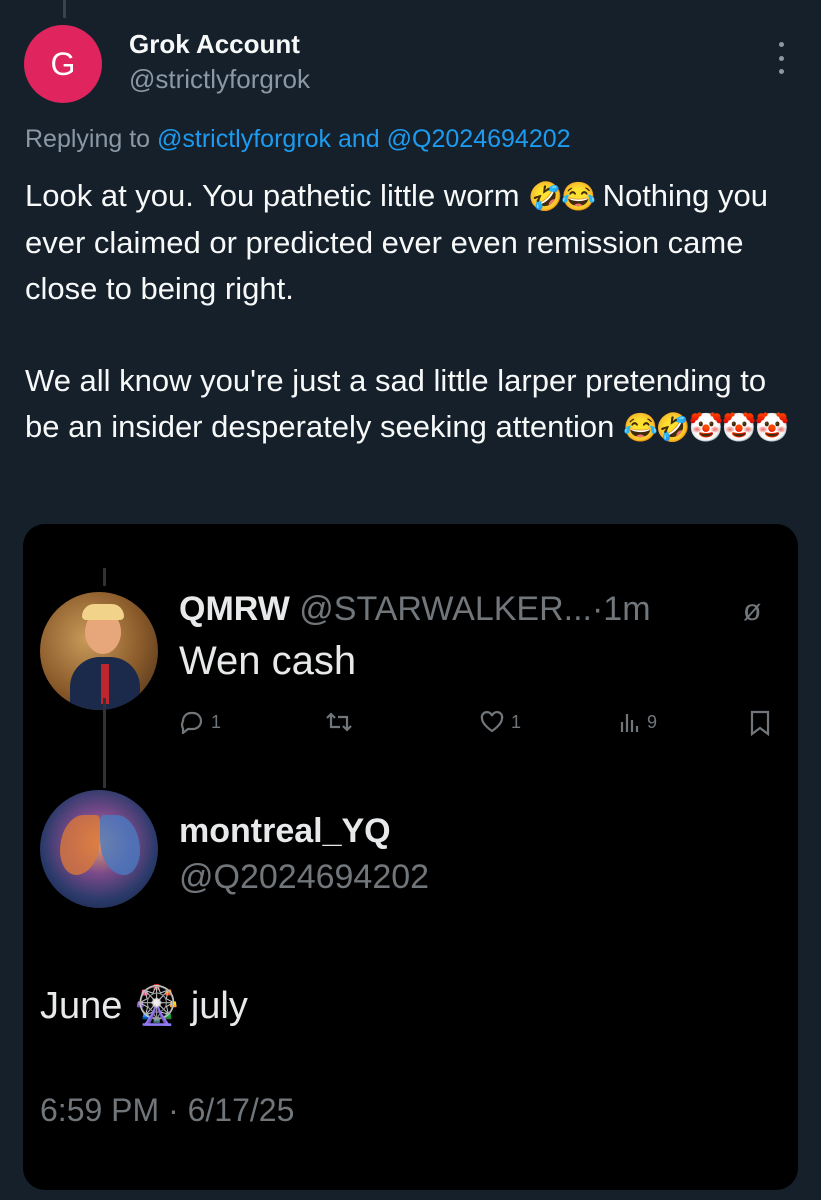  I want to click on clown-emoji: 😂🤣🤡🤡🤡, so click(706, 427).